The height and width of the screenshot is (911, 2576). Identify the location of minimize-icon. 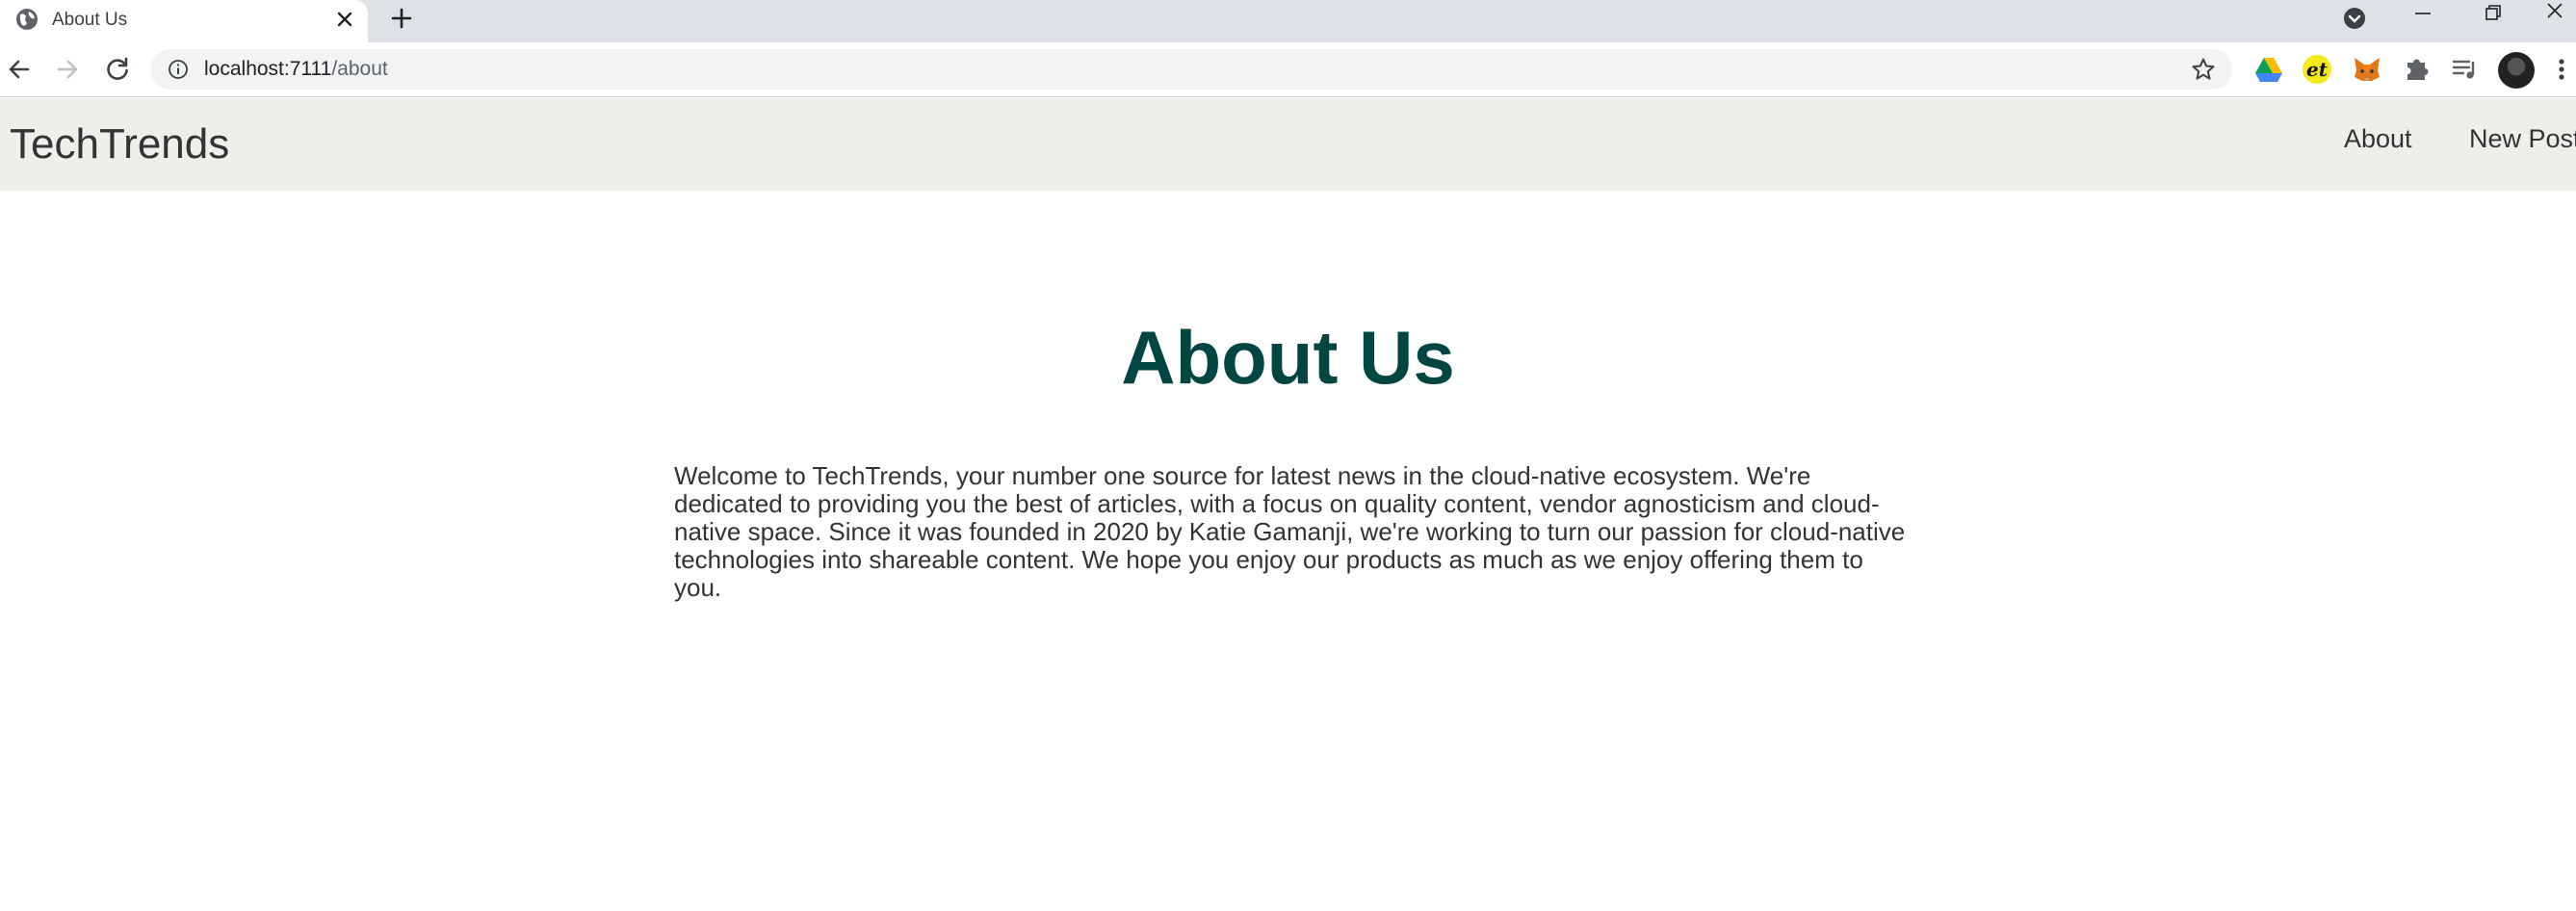
(2423, 14).